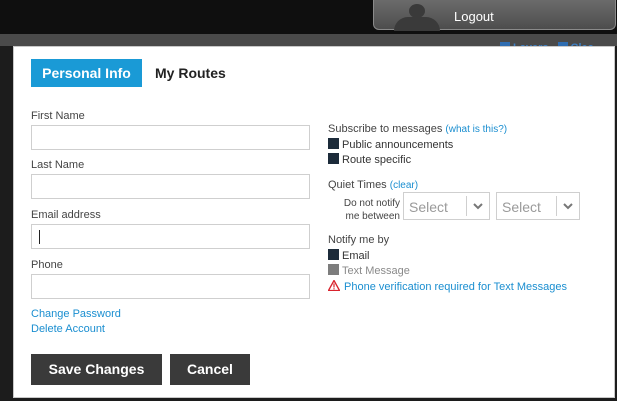 The width and height of the screenshot is (617, 401). Describe the element at coordinates (521, 207) in the screenshot. I see `quiet-end-value: Select` at that location.